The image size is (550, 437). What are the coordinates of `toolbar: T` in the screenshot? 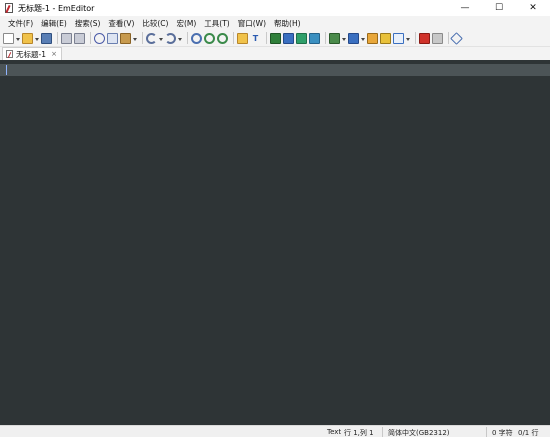 It's located at (275, 38).